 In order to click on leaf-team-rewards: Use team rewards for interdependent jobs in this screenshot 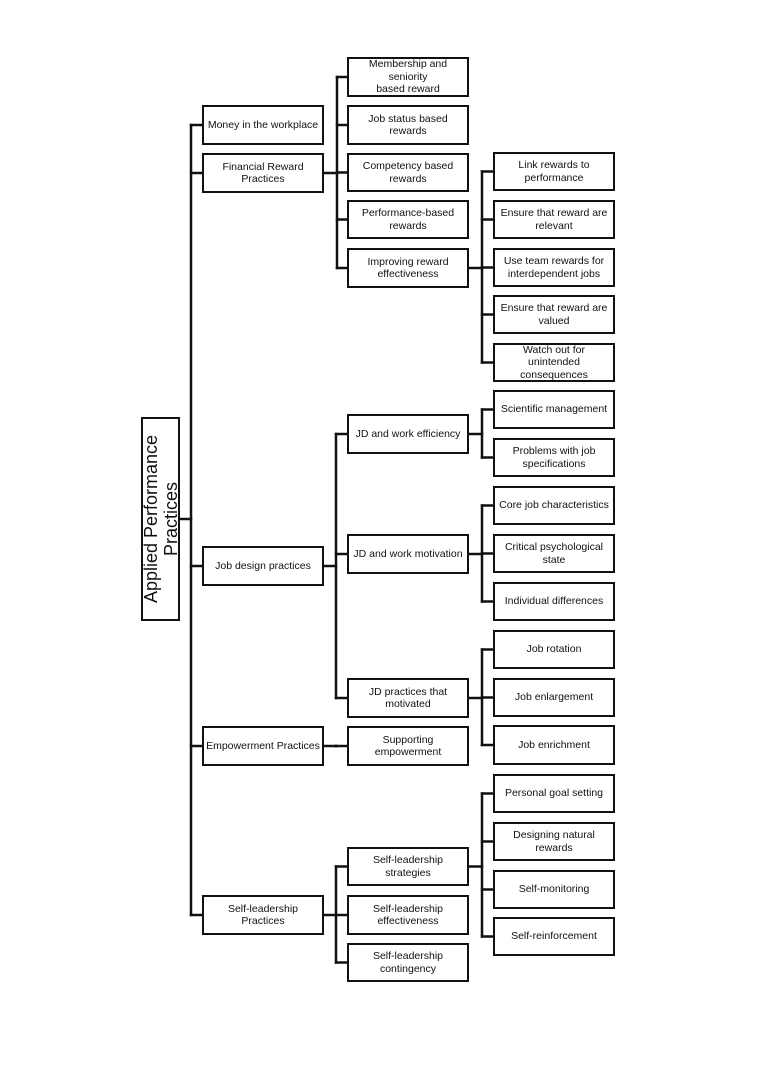, I will do `click(554, 267)`.